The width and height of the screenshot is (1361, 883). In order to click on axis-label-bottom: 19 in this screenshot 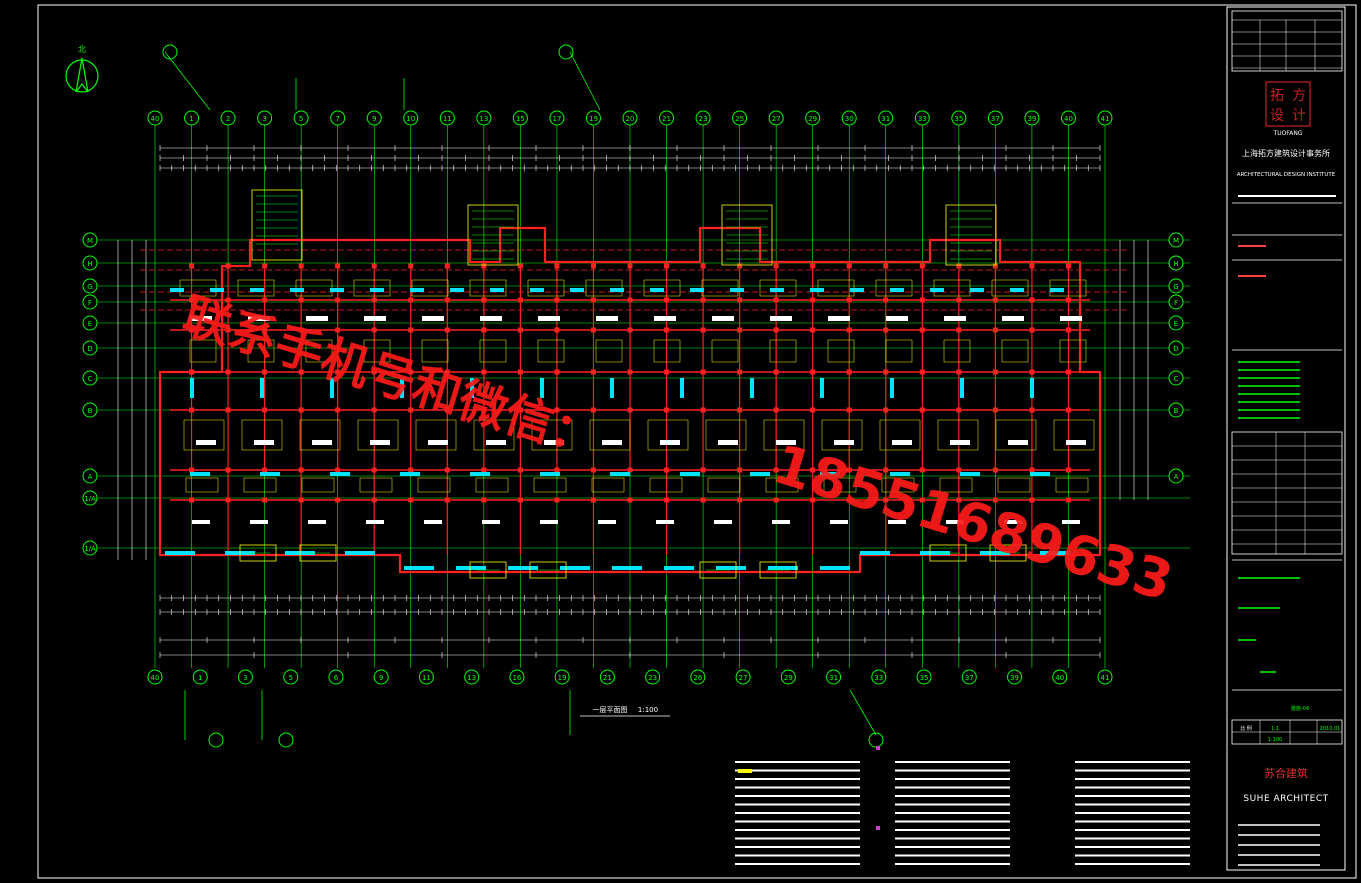, I will do `click(562, 678)`.